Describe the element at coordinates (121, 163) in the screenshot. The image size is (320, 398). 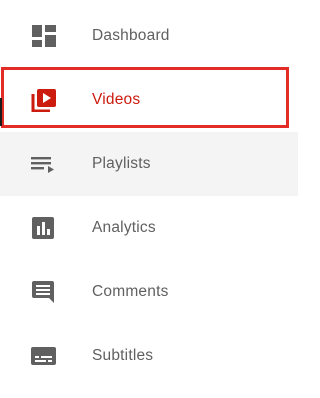
I see `sidebar-item-label: Playlists` at that location.